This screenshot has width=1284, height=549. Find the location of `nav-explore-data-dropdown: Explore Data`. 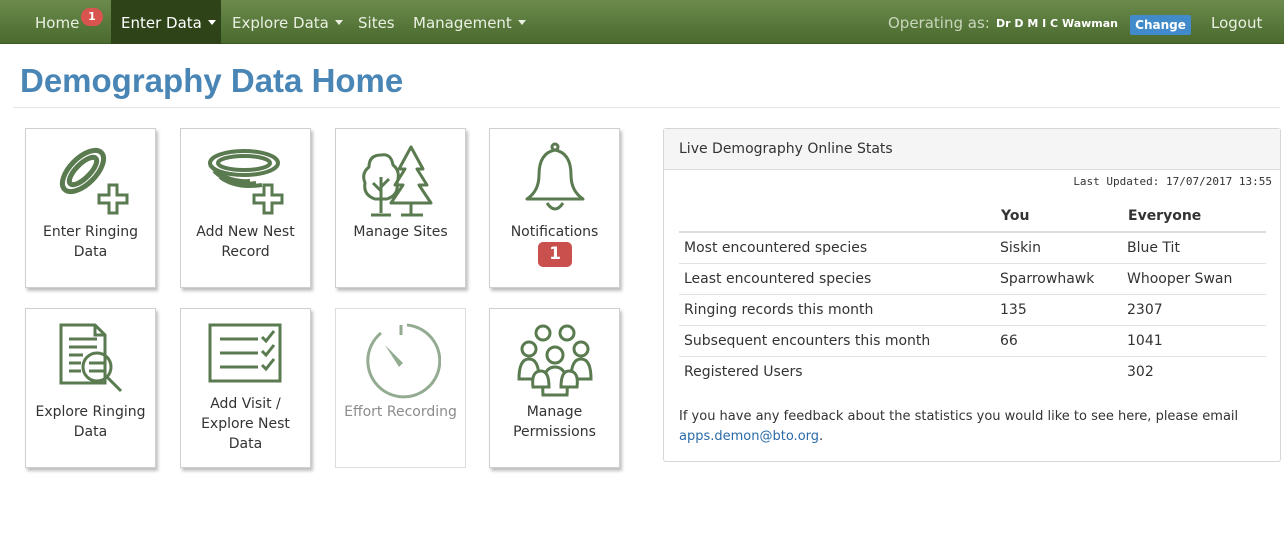

nav-explore-data-dropdown: Explore Data is located at coordinates (287, 22).